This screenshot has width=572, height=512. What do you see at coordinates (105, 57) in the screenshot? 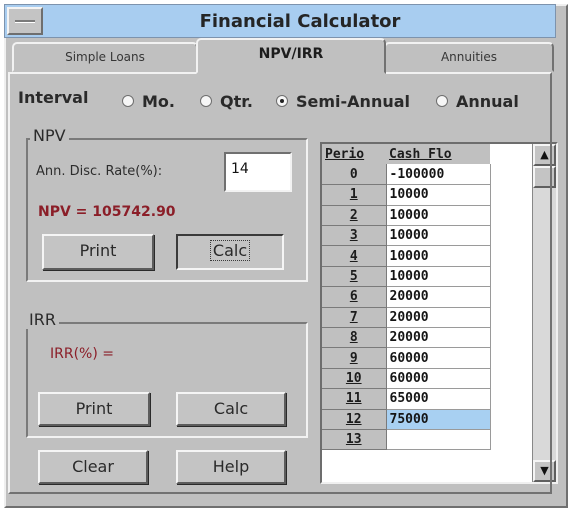
I see `tab-simple-loans: Simple Loans` at bounding box center [105, 57].